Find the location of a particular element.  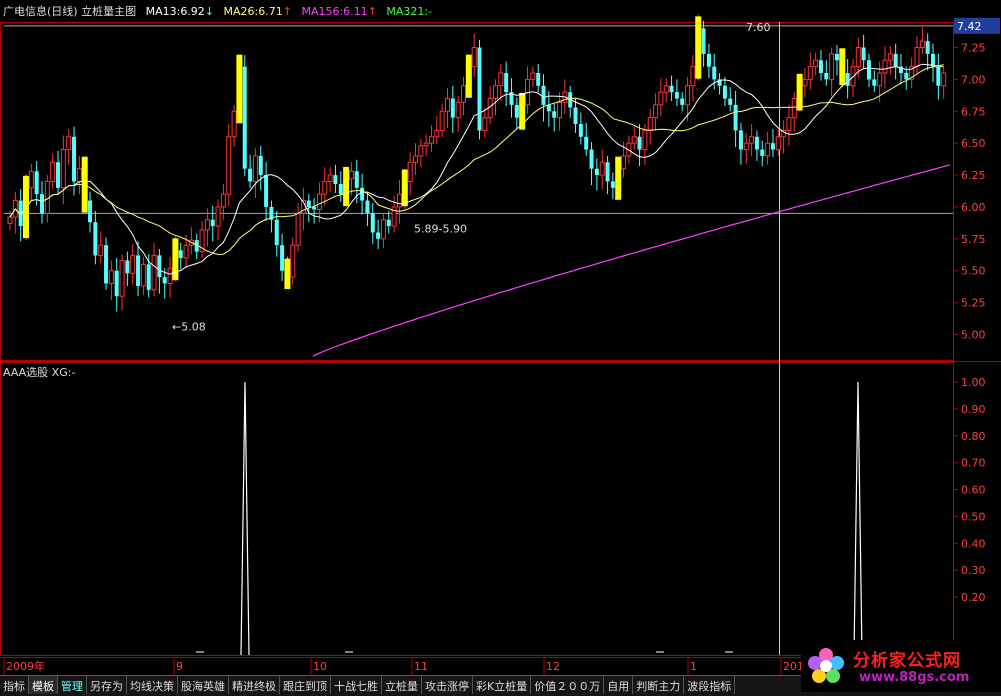

template-tab: 十战七胜 is located at coordinates (356, 685).